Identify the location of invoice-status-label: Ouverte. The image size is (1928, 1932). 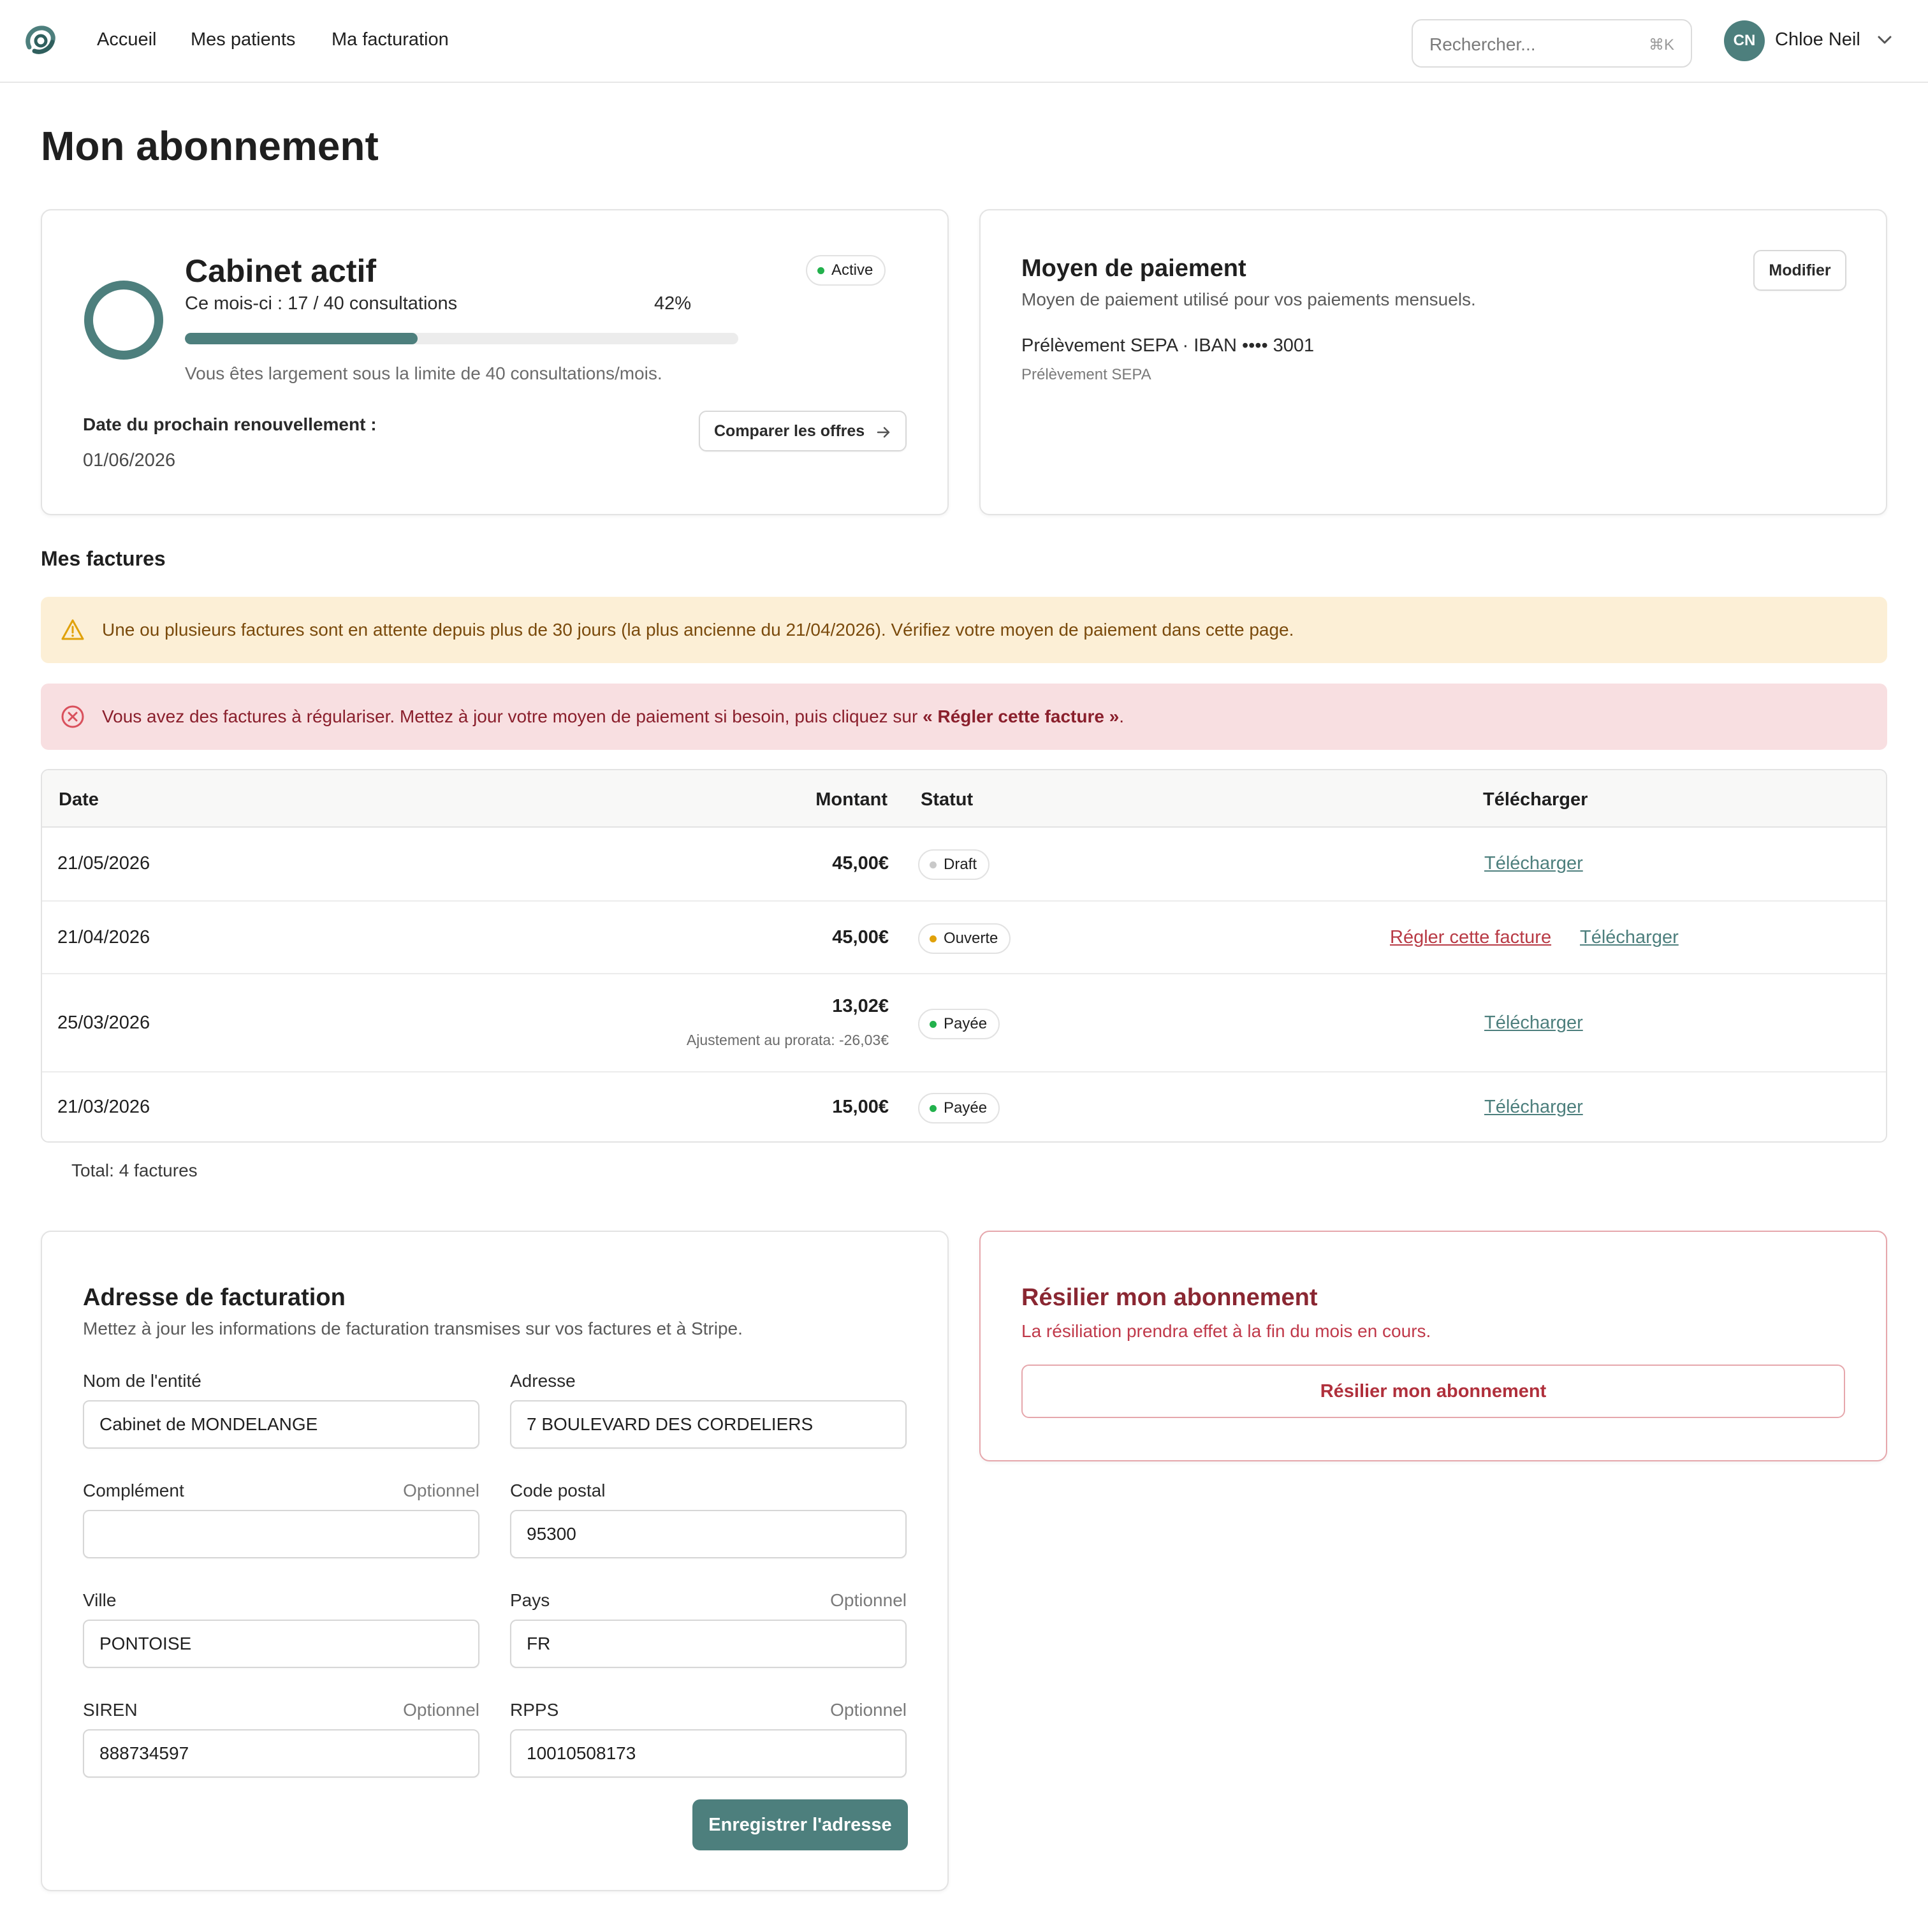
(971, 938).